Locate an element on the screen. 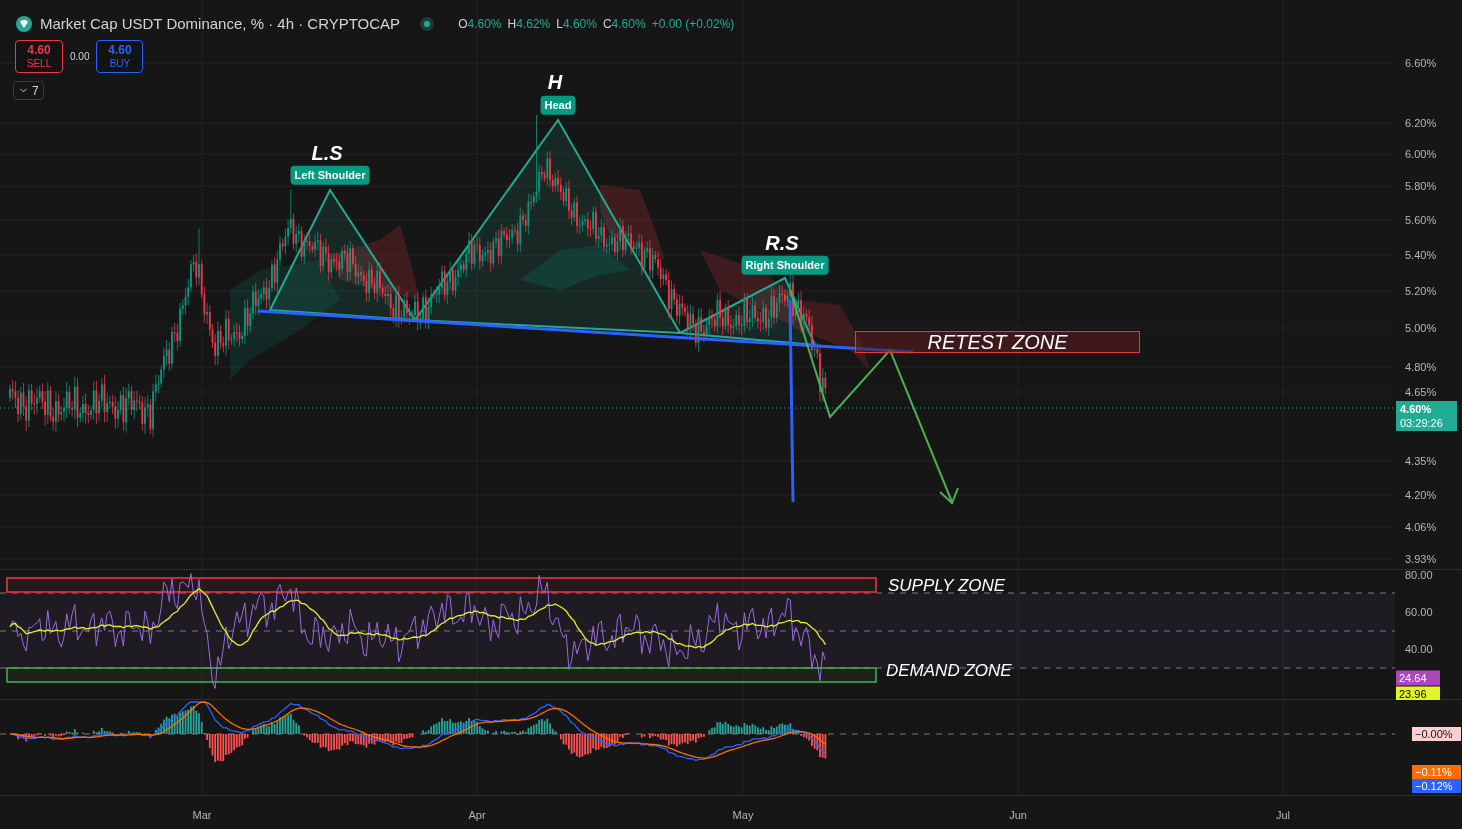  price-axis-label: 6.00% is located at coordinates (1421, 154).